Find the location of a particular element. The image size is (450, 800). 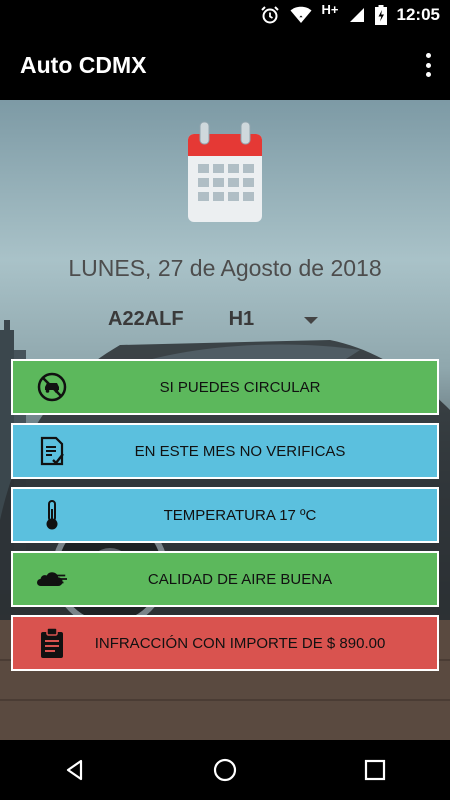

plate-selector: A22ALF H1 is located at coordinates (213, 319).